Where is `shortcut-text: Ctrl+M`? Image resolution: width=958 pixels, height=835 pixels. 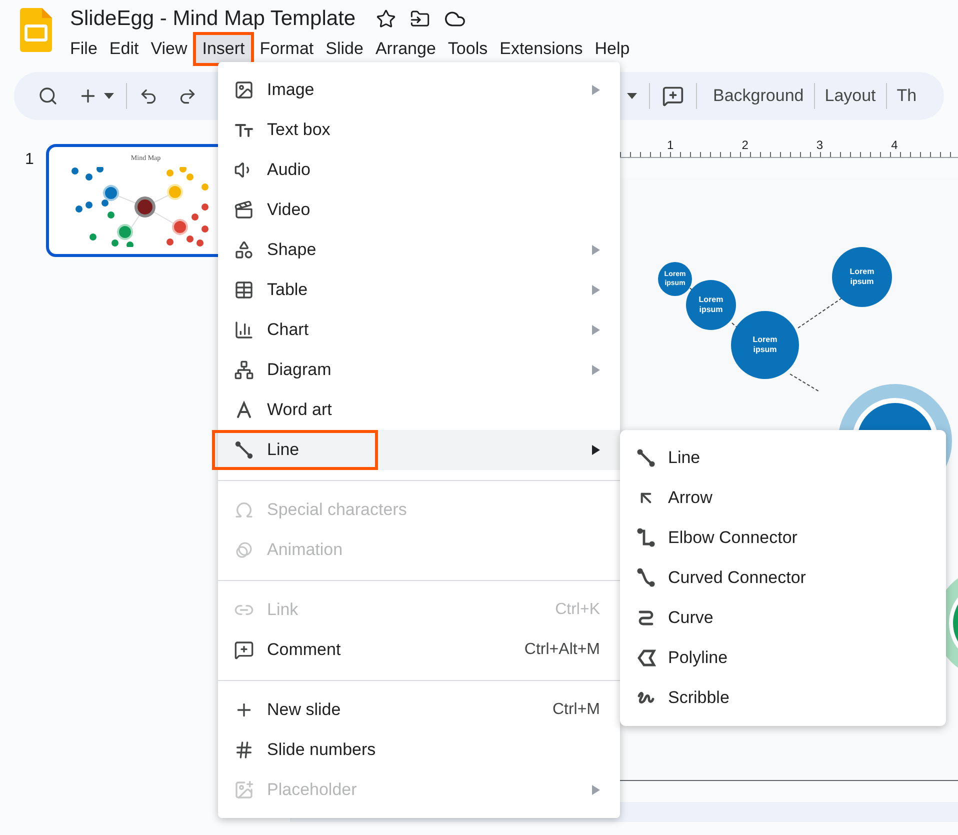
shortcut-text: Ctrl+M is located at coordinates (576, 710).